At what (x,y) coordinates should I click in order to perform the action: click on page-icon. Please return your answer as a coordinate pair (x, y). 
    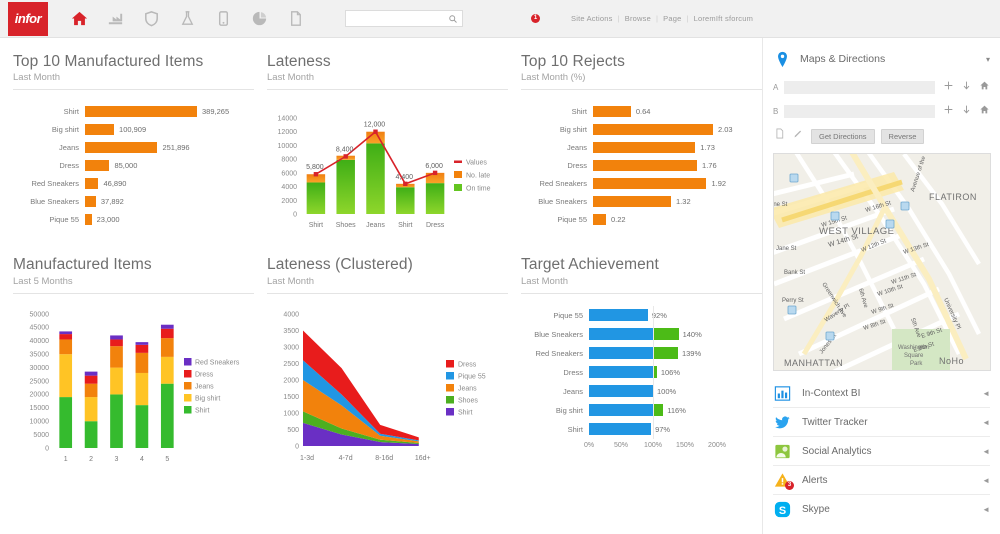
    Looking at the image, I should click on (779, 136).